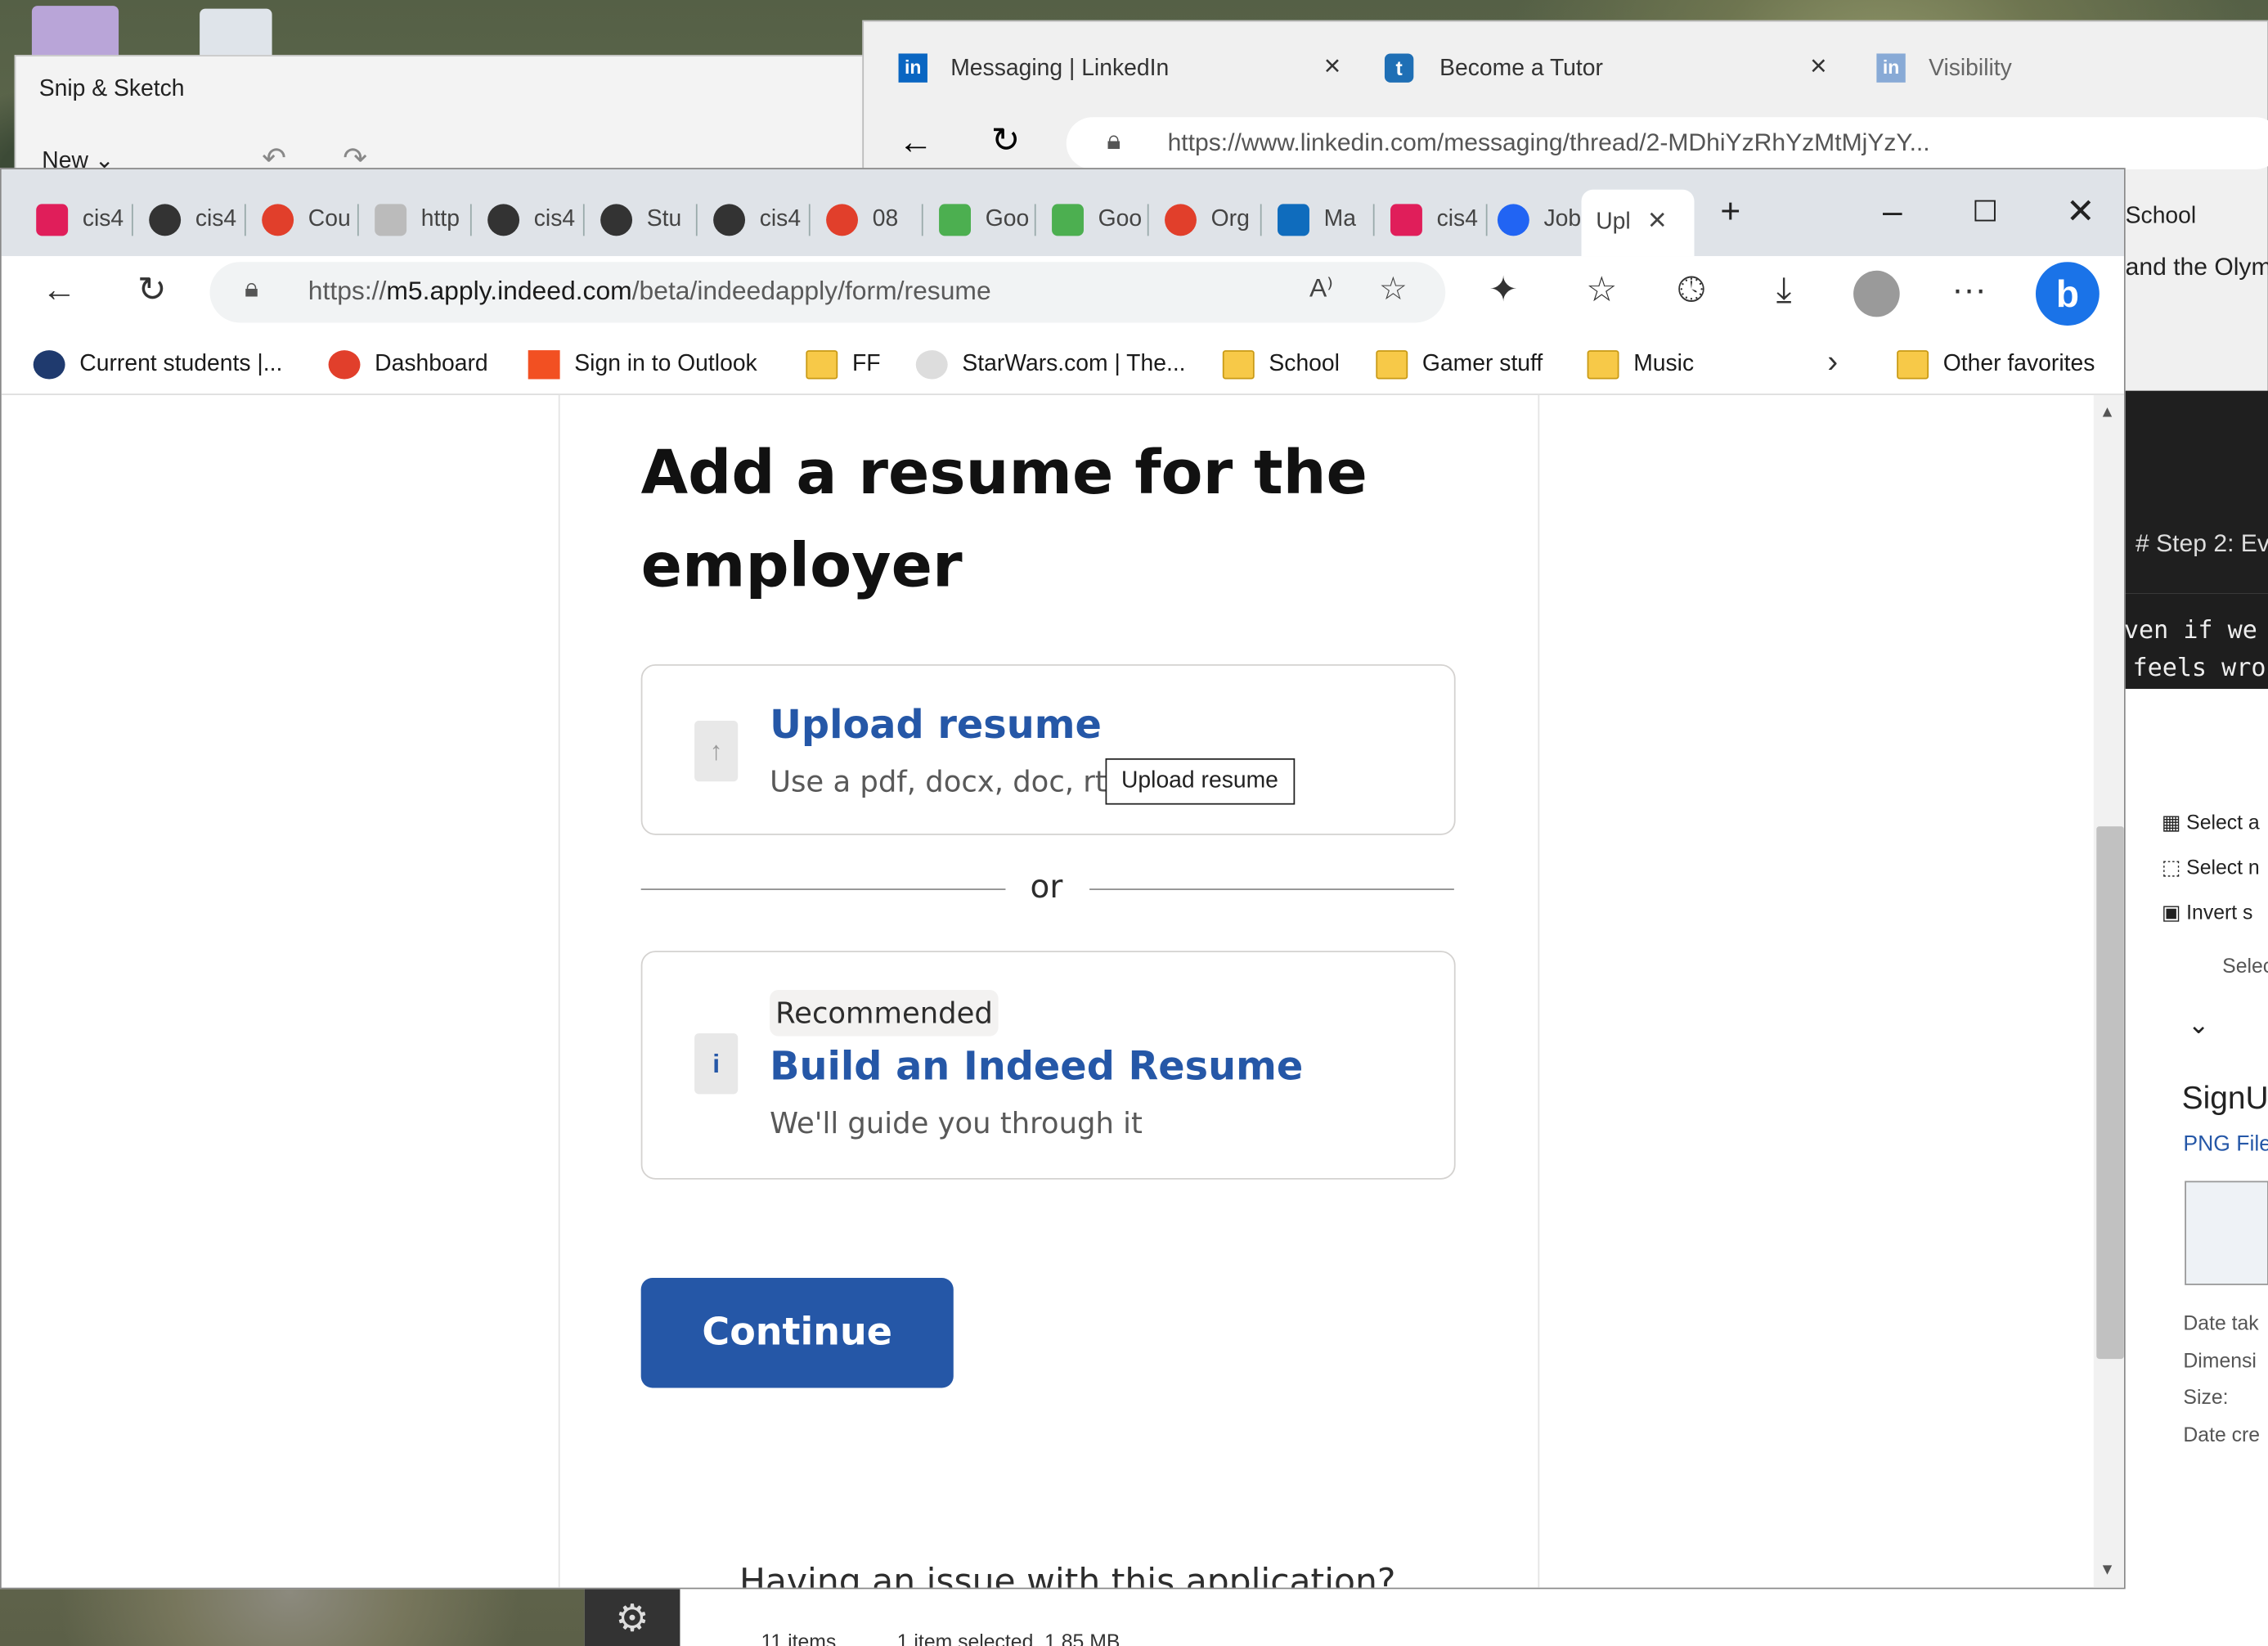 The width and height of the screenshot is (2268, 1646). I want to click on issue-link: Having an issue with this application?, so click(1067, 1575).